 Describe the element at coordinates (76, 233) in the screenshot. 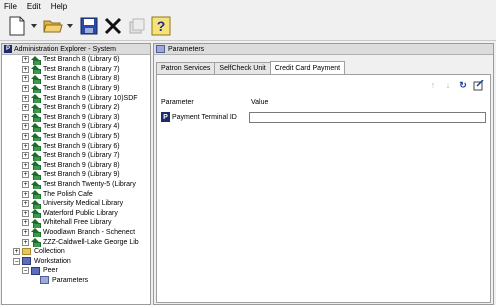

I see `tree-item: + Woodlawn Branch - Schenect` at that location.